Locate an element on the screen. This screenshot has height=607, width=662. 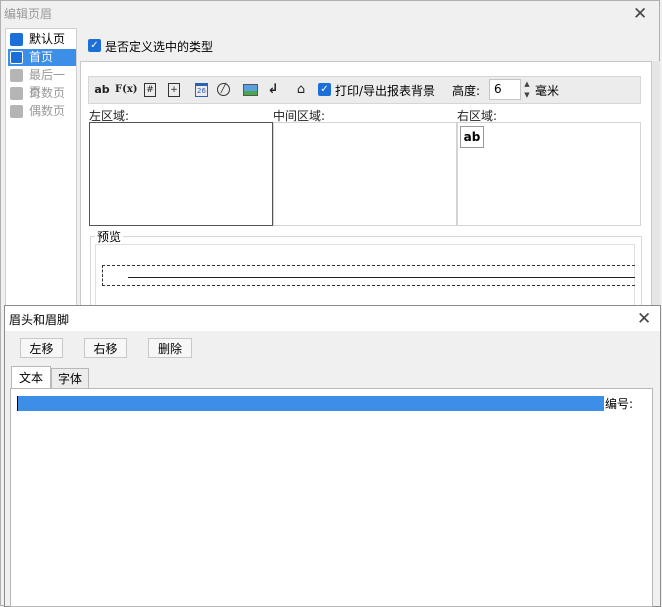
line-break-icon: ↲ is located at coordinates (273, 90).